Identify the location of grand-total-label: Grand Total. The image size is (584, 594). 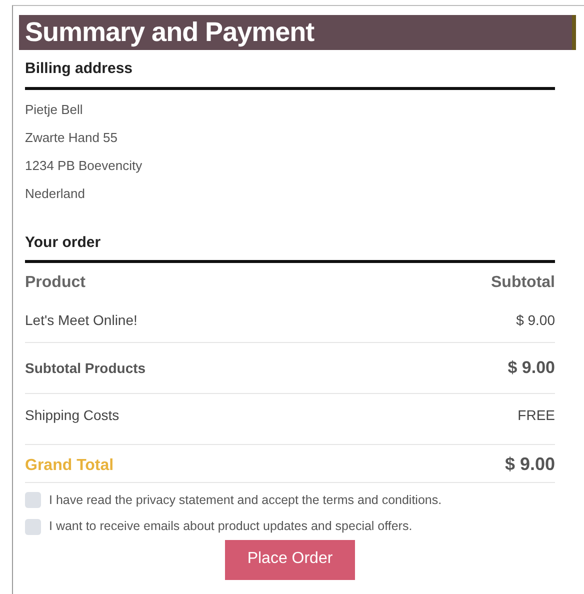
(69, 466).